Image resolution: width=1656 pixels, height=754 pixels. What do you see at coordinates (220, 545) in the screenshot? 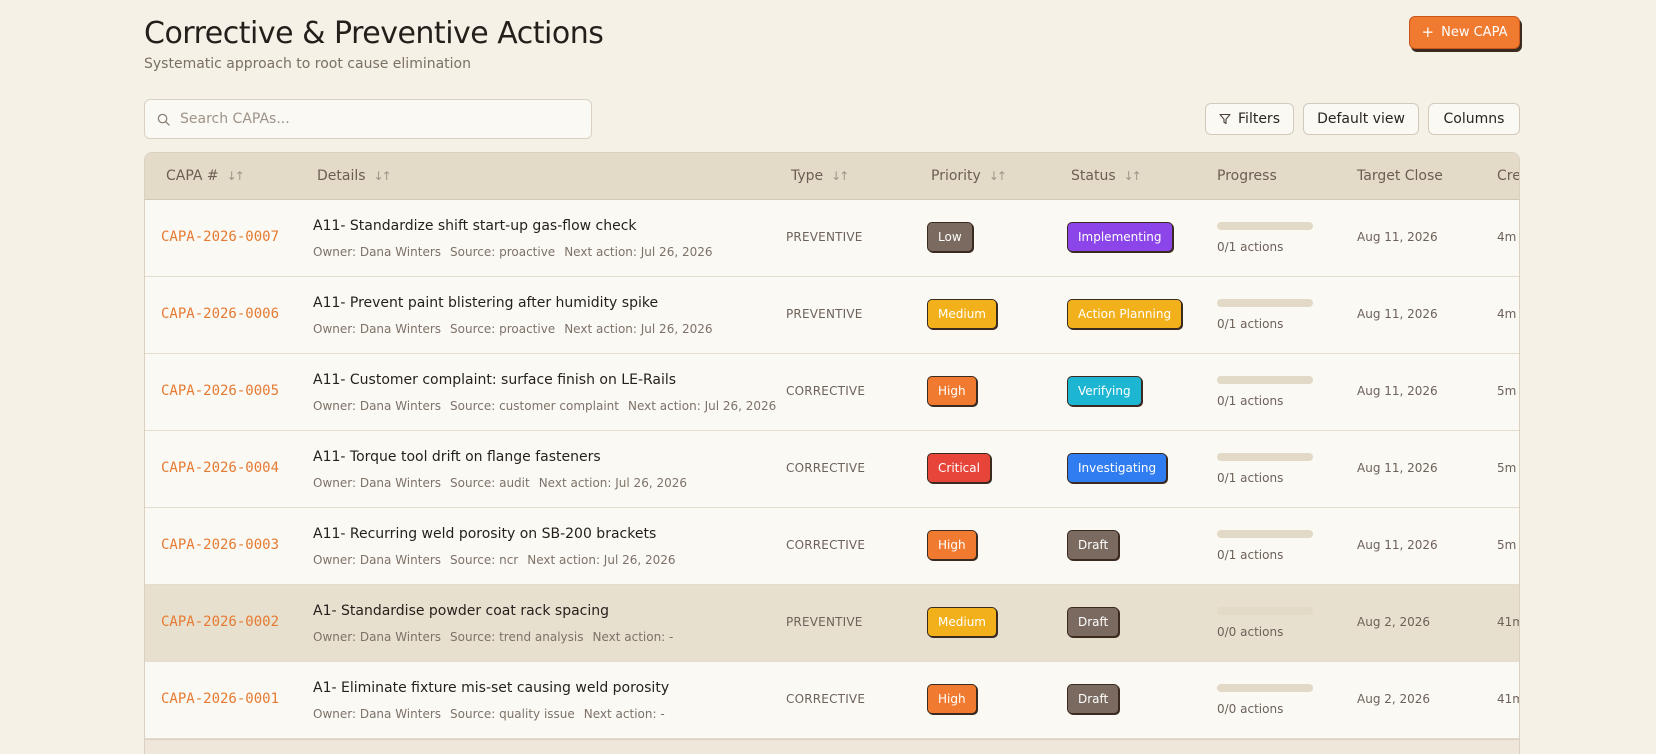
I see `capa-id-link: CAPA-2026-0003` at bounding box center [220, 545].